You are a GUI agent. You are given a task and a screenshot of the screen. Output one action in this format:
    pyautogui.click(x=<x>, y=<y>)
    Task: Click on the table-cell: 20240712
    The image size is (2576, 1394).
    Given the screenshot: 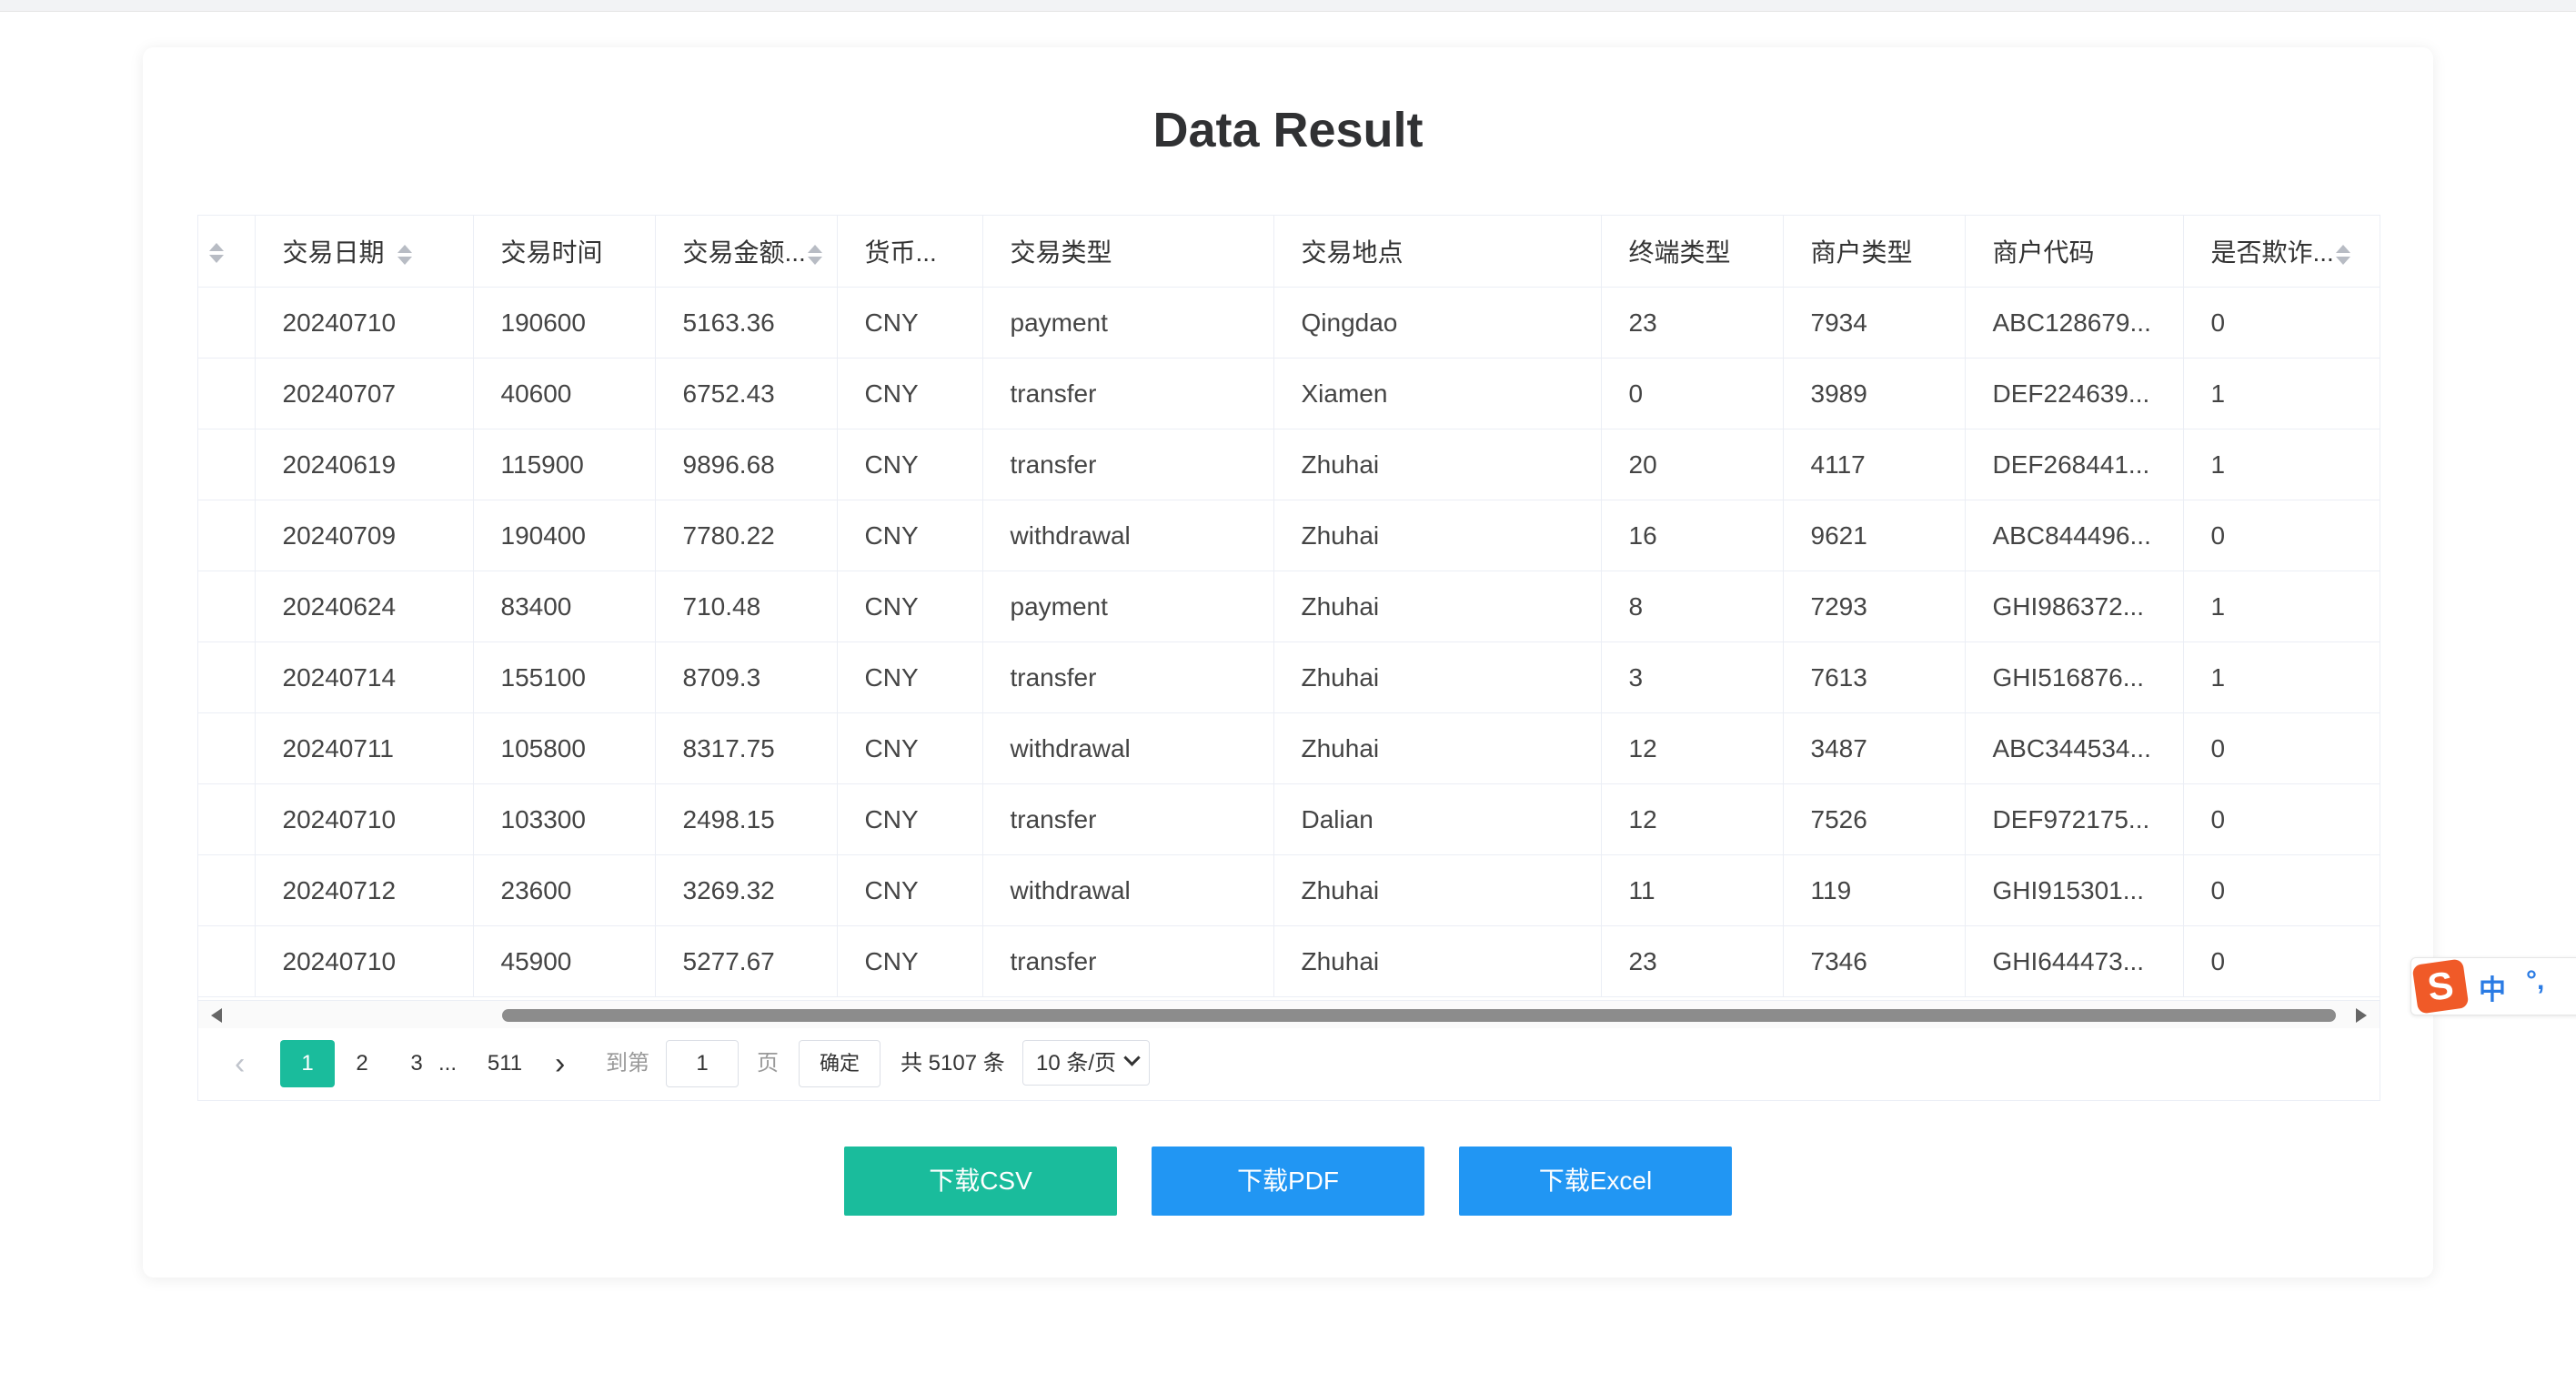 What is the action you would take?
    pyautogui.click(x=364, y=890)
    